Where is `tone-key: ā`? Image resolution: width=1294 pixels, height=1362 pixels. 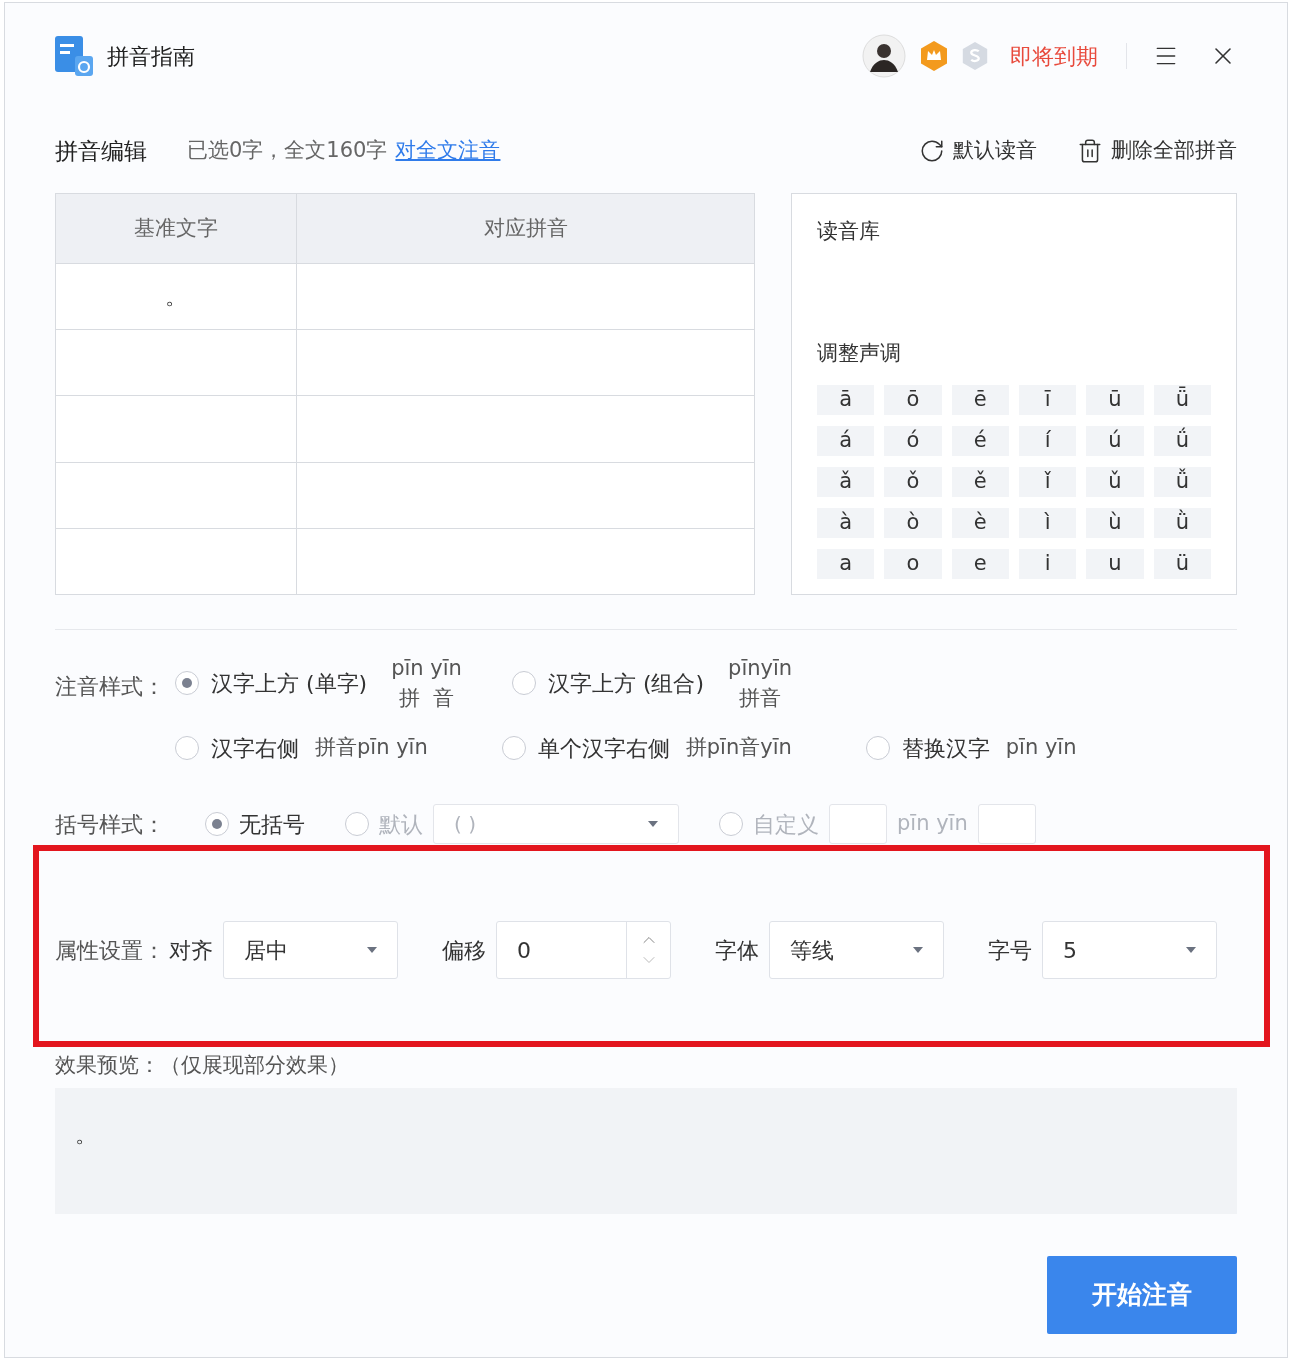
tone-key: ā is located at coordinates (846, 400).